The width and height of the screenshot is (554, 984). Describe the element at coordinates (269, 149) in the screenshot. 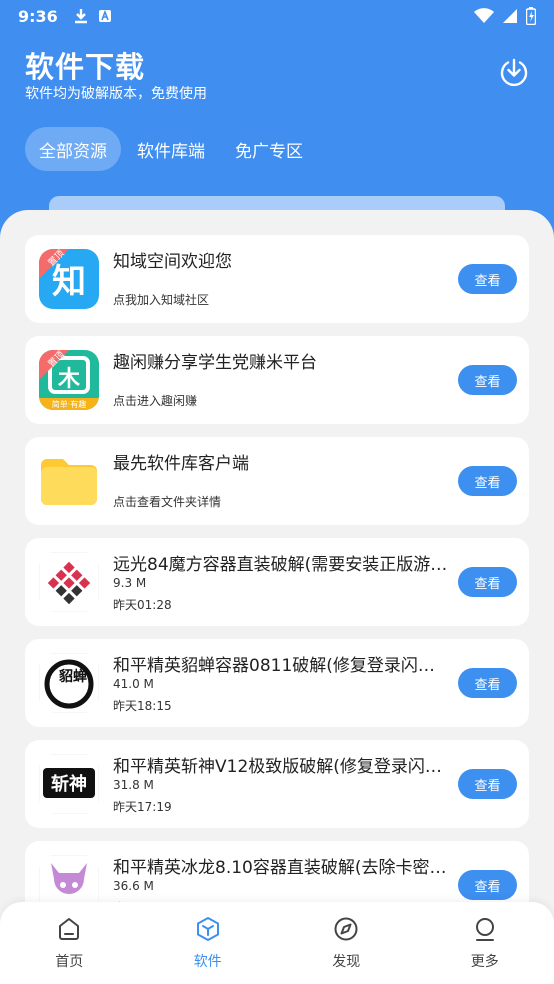

I see `tab-ad-free: 免广专区` at that location.